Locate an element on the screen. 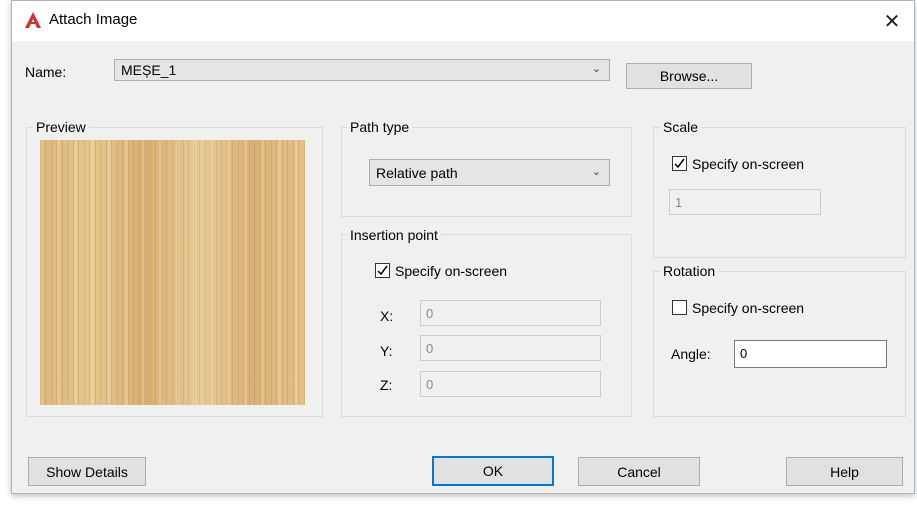 This screenshot has width=917, height=506. scale-specify-label: Specify on-screen is located at coordinates (748, 164).